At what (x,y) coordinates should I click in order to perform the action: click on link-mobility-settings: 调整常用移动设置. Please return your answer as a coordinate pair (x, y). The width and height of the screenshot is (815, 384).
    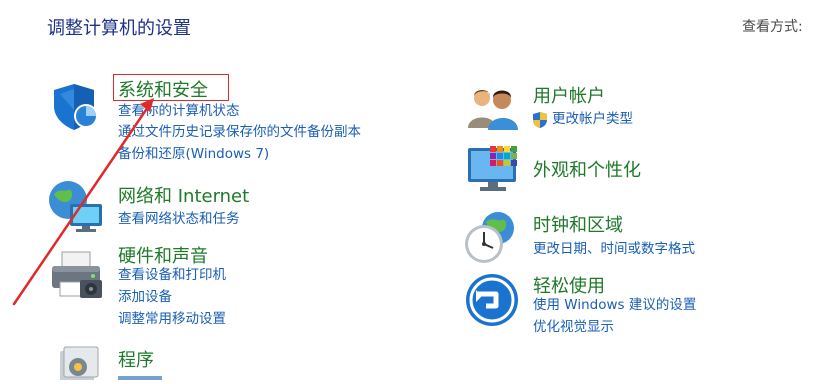
    Looking at the image, I should click on (172, 319).